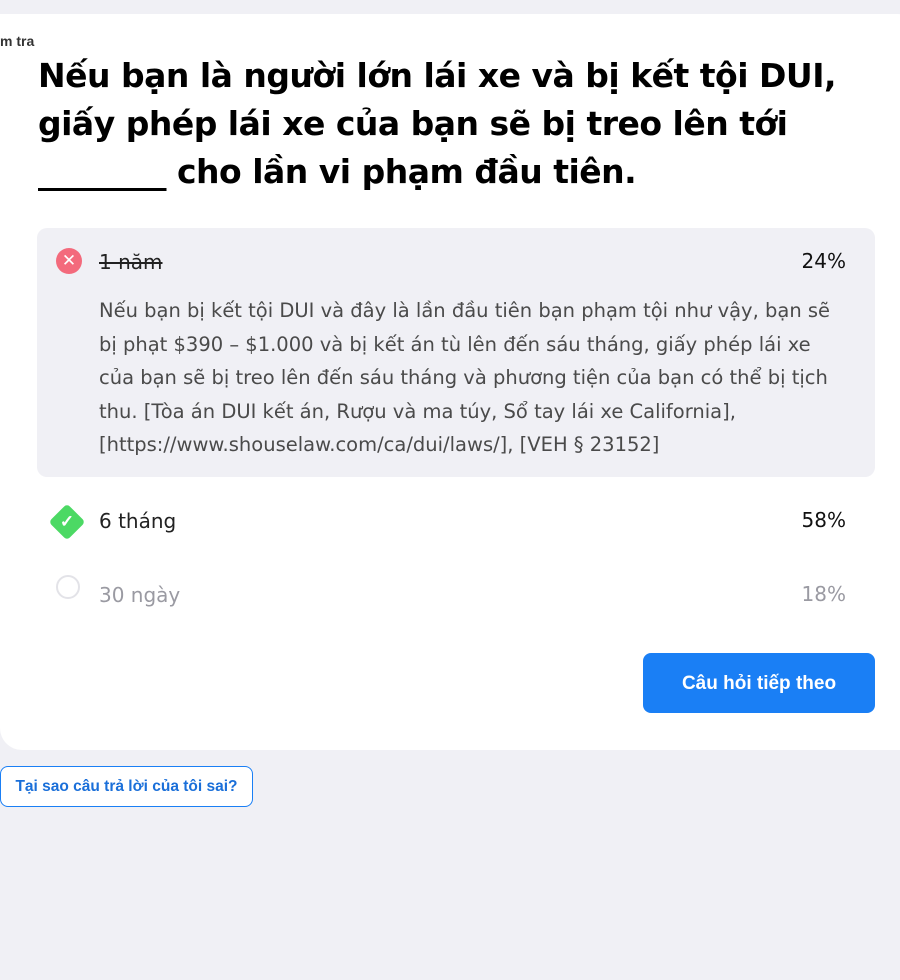 The width and height of the screenshot is (900, 980). What do you see at coordinates (823, 520) in the screenshot?
I see `answer-percent: 58%` at bounding box center [823, 520].